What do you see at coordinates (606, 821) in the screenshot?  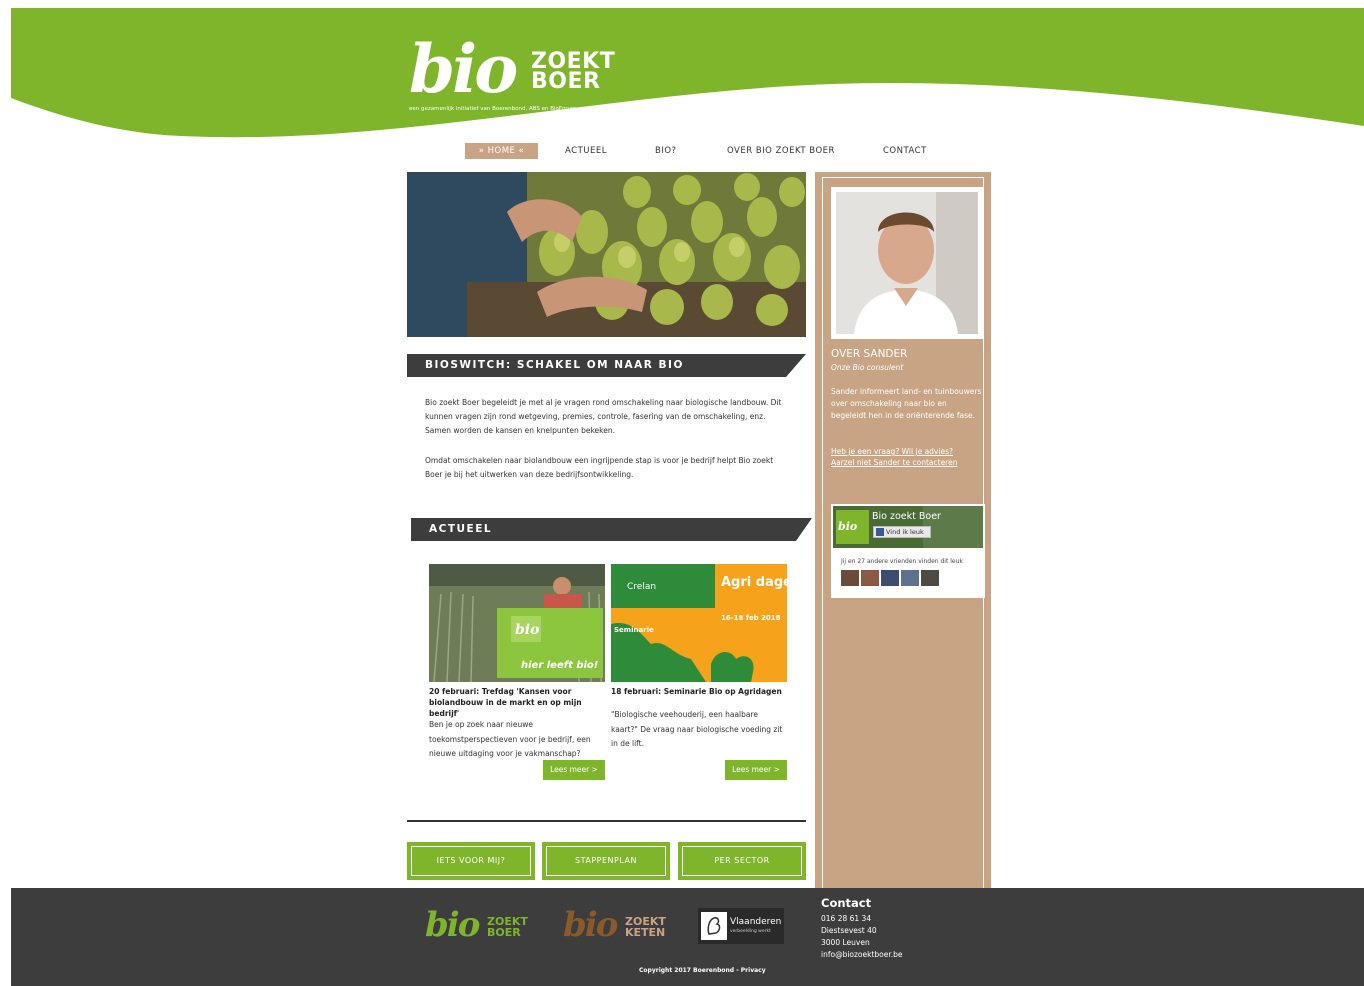 I see `section-divider` at bounding box center [606, 821].